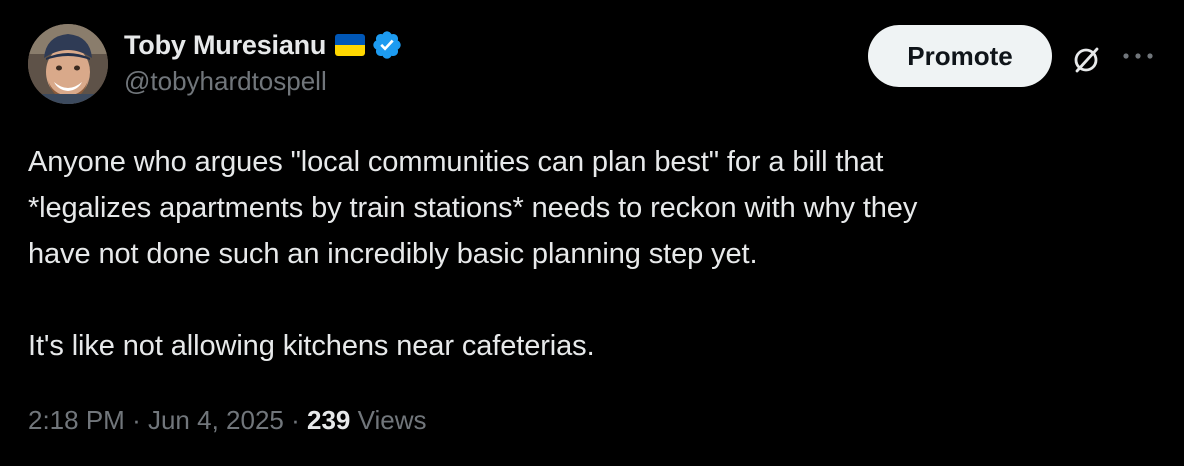 This screenshot has height=466, width=1184. What do you see at coordinates (1138, 56) in the screenshot?
I see `more-options-icon` at bounding box center [1138, 56].